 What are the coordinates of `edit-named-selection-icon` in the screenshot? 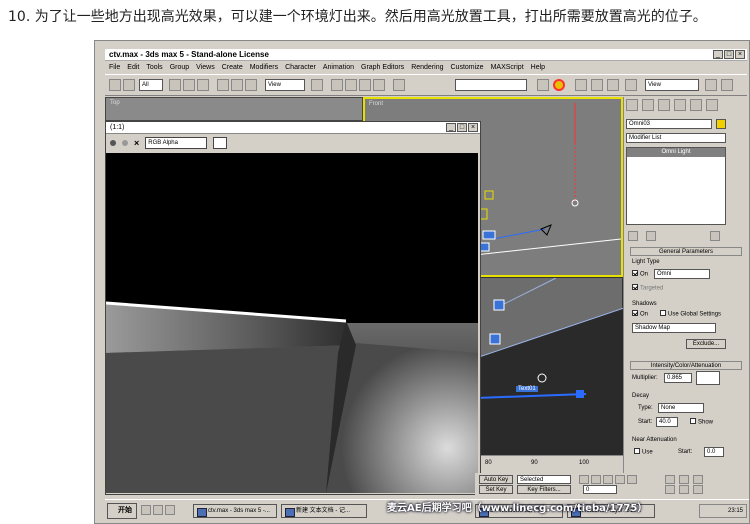 It's located at (399, 85).